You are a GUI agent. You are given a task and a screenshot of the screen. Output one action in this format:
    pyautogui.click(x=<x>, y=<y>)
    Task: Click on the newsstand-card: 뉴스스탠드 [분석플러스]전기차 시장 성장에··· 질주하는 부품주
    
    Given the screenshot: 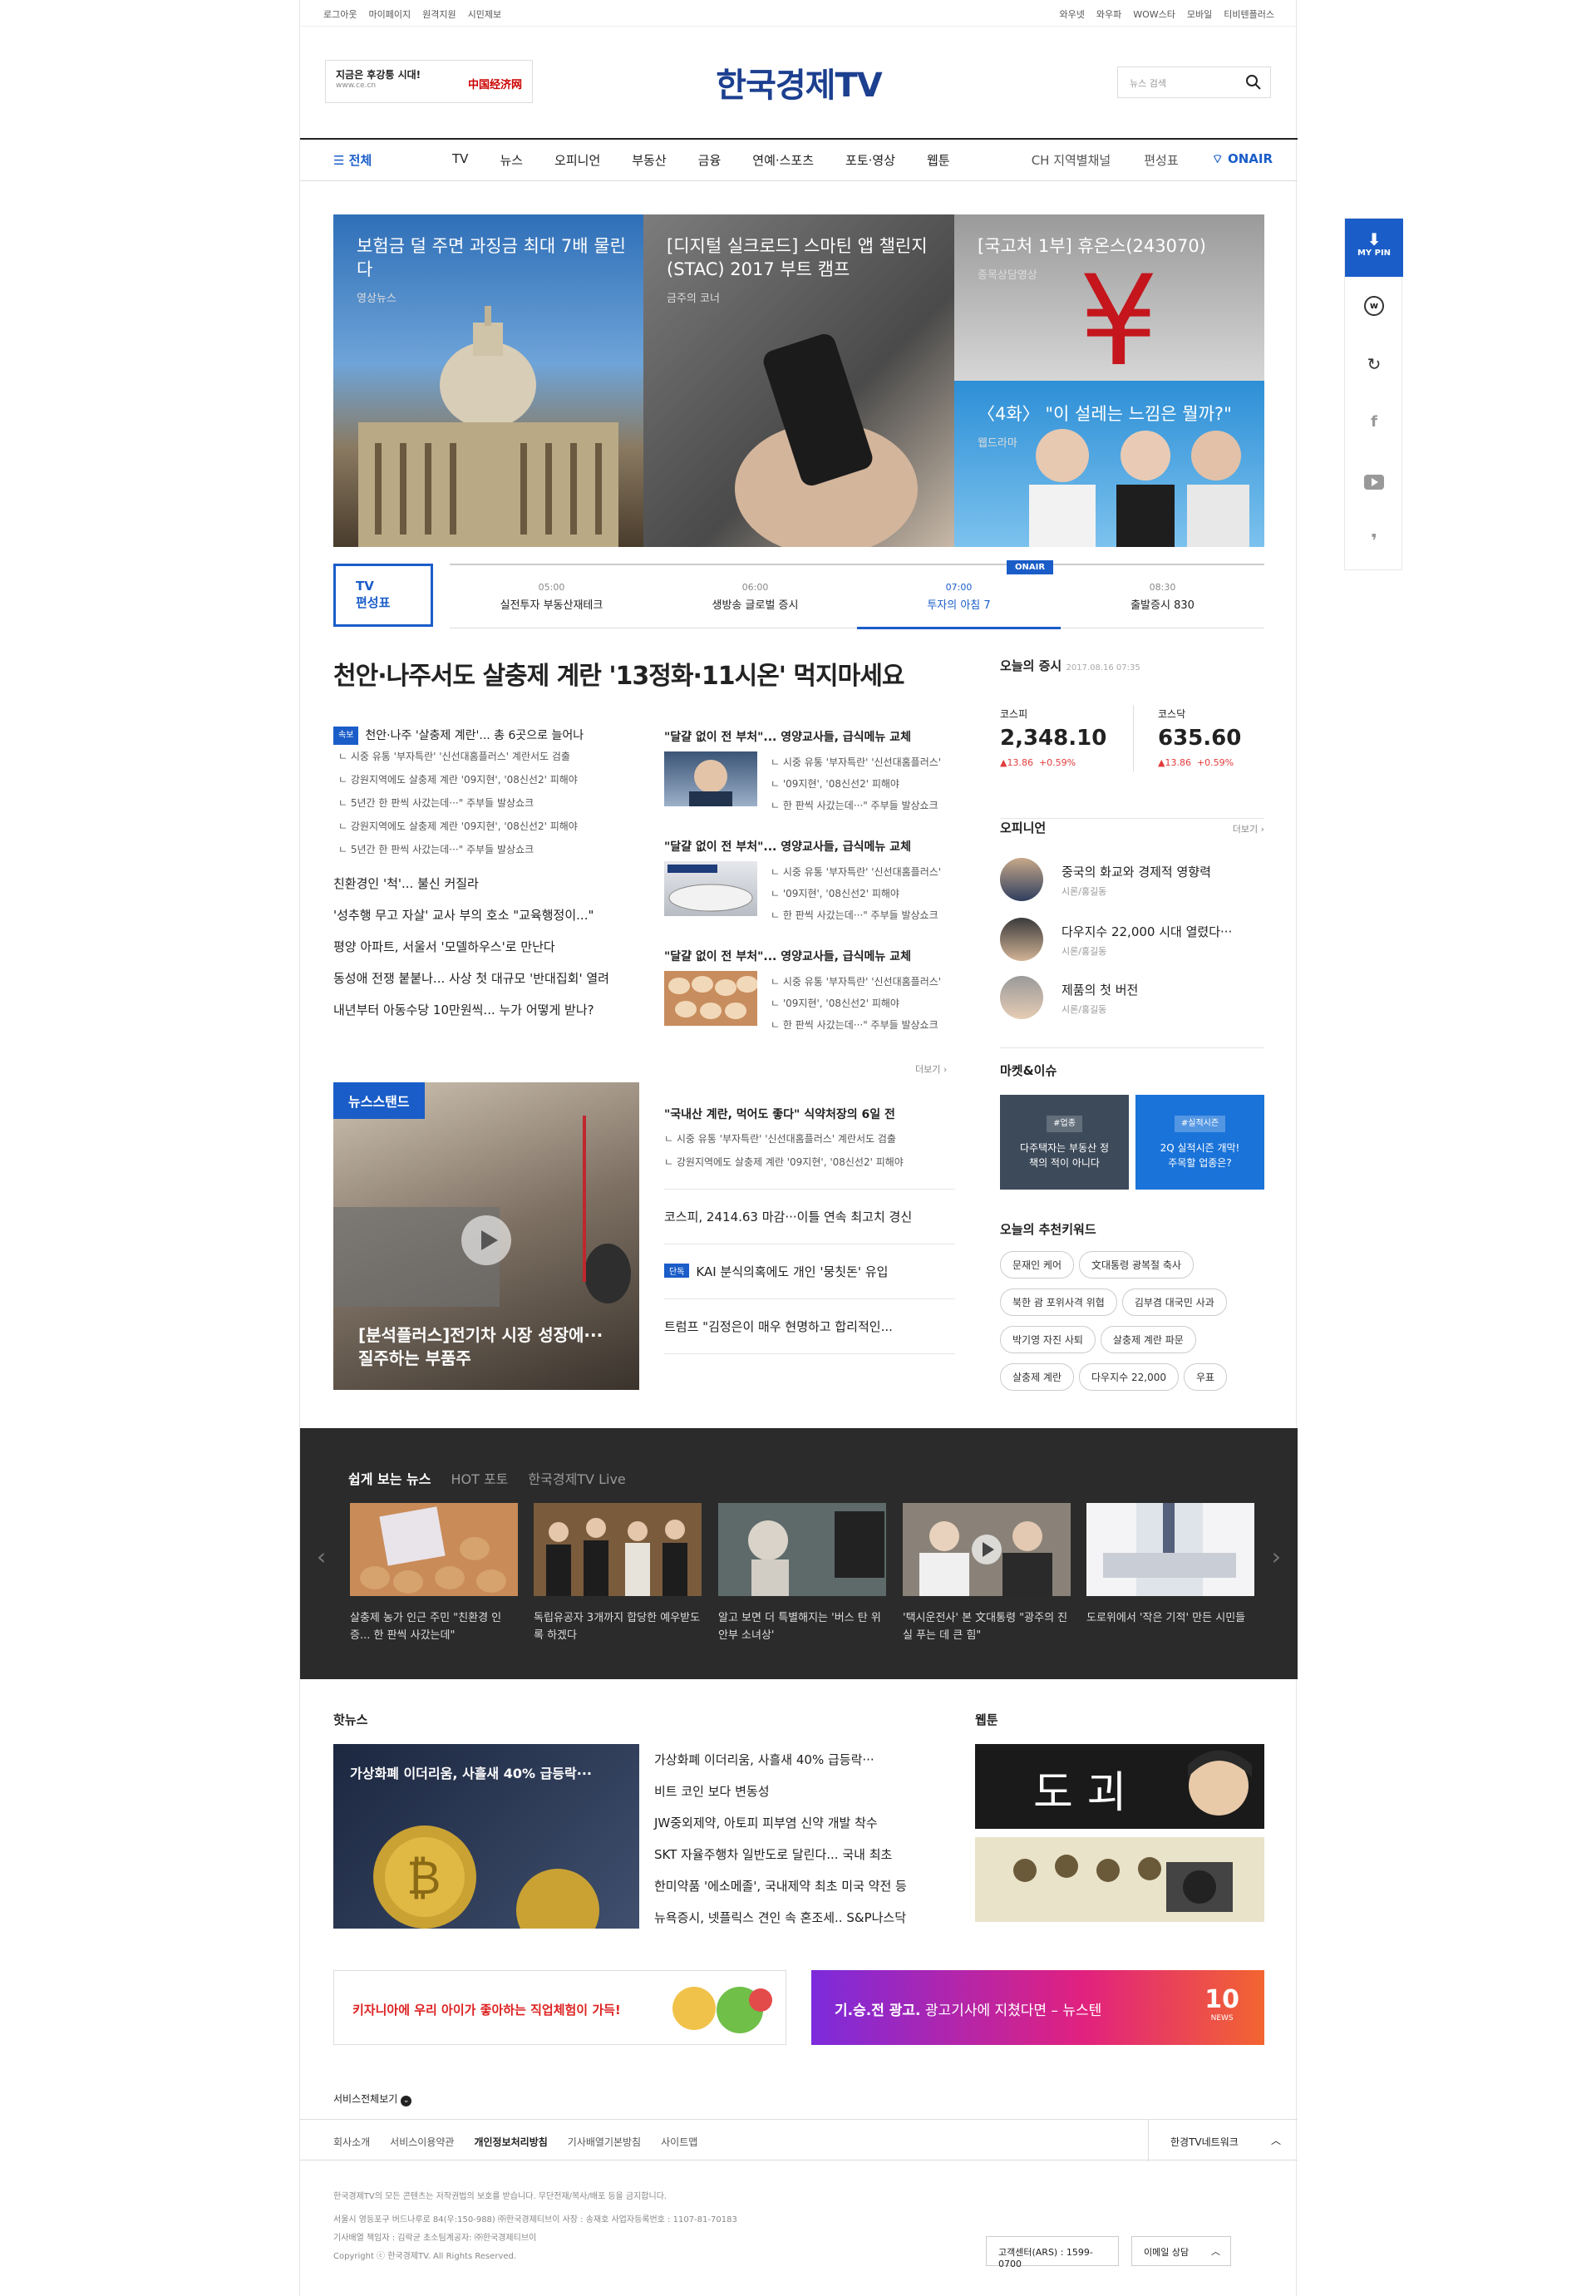 What is the action you would take?
    pyautogui.click(x=486, y=1236)
    